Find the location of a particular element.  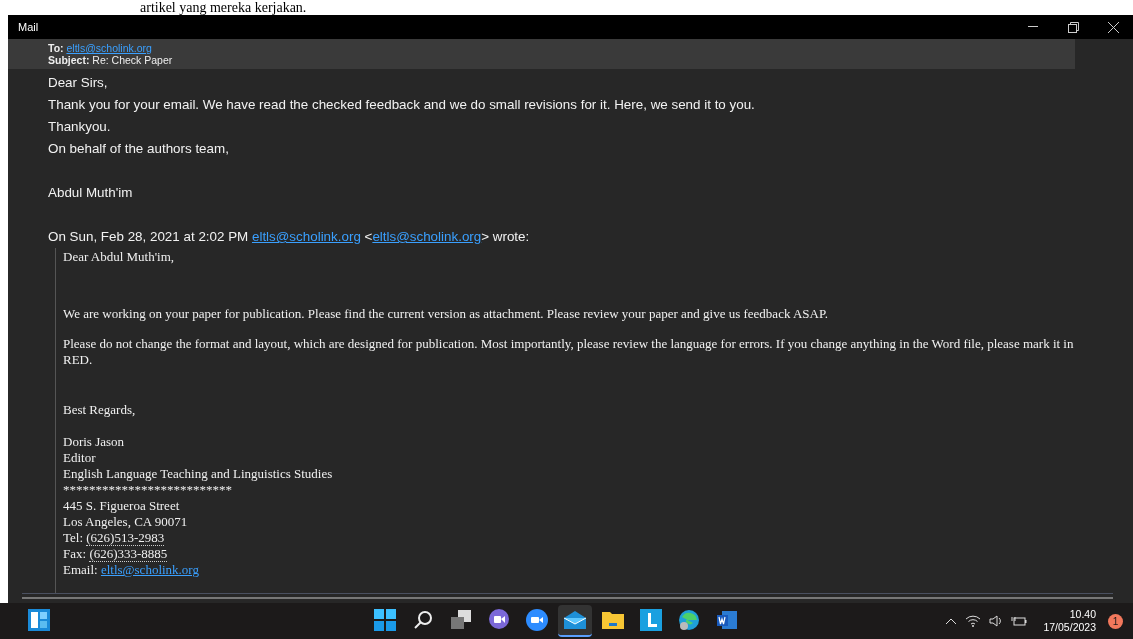

quoted-closing: Best Regards, is located at coordinates (100, 410).